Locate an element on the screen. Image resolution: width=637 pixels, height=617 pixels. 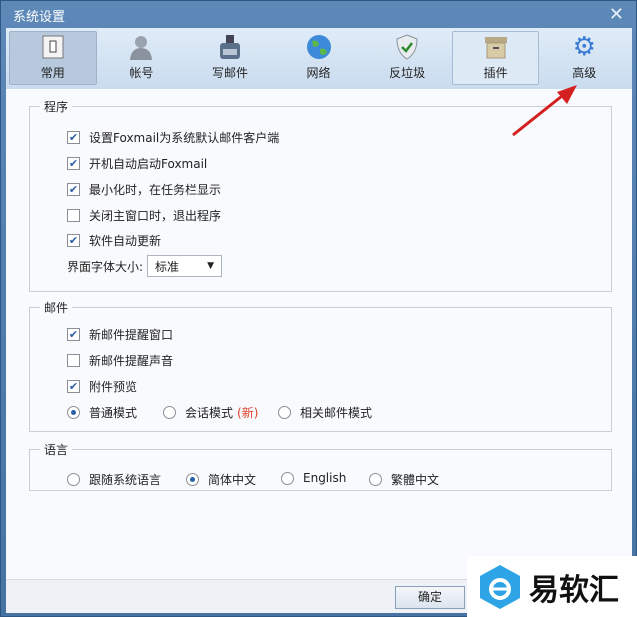
checkbox-close-exit: 关闭主窗口时，退出程序 is located at coordinates (144, 215).